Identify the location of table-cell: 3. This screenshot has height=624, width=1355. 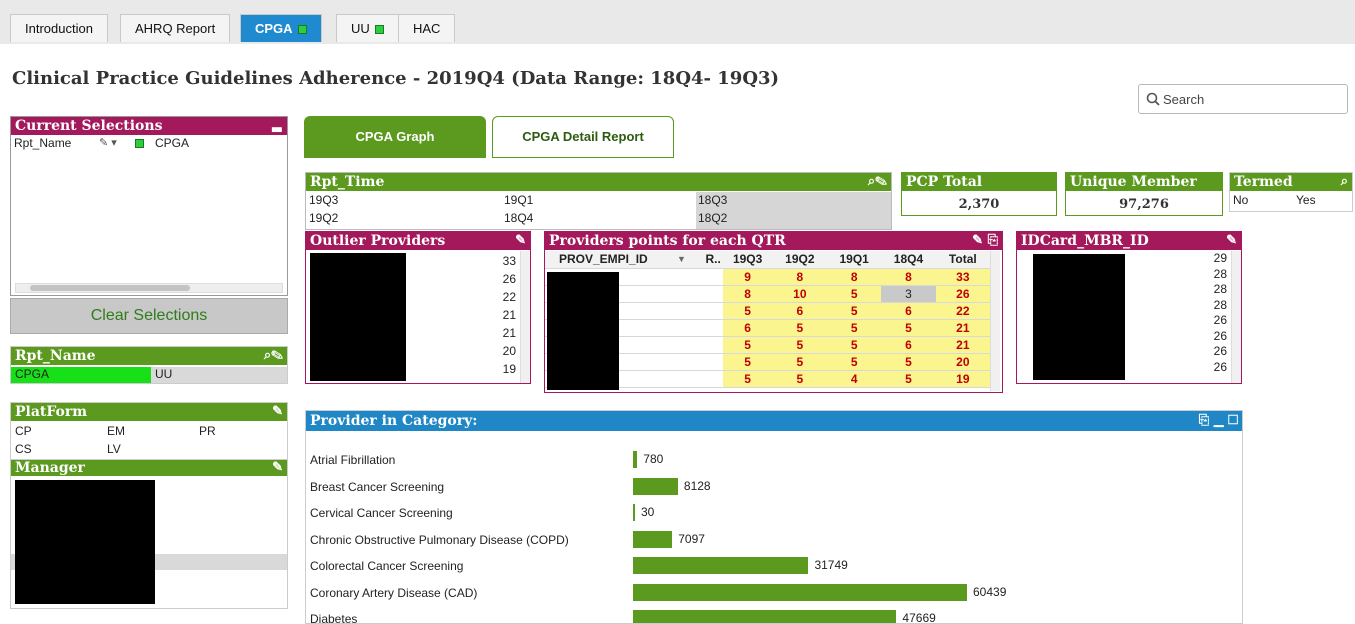
(908, 294).